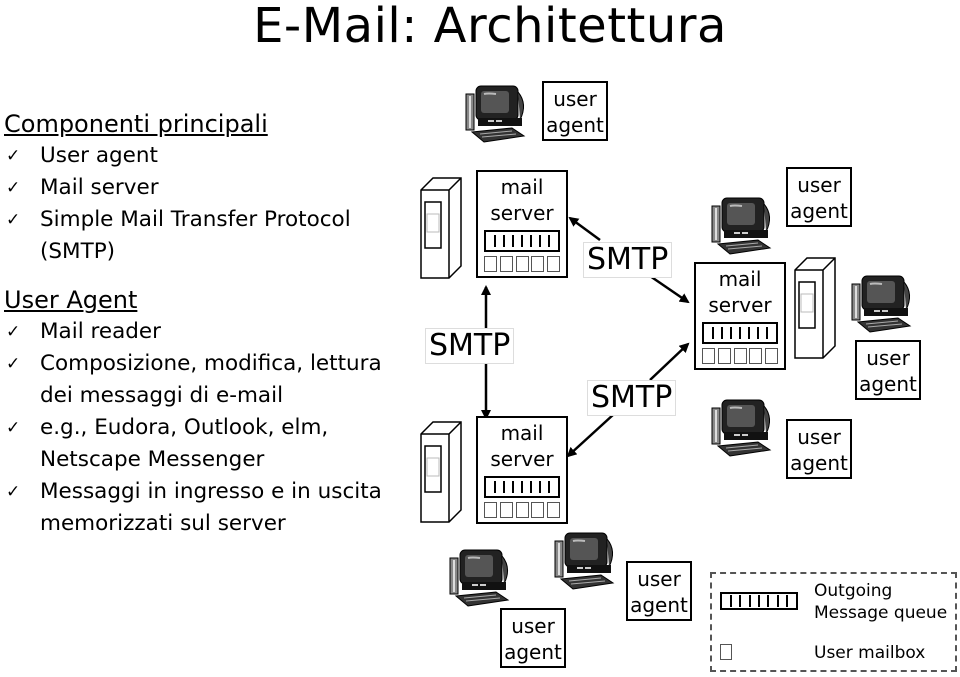 The height and width of the screenshot is (677, 960). I want to click on legend: Outgoing Message queue User mailbox, so click(833, 622).